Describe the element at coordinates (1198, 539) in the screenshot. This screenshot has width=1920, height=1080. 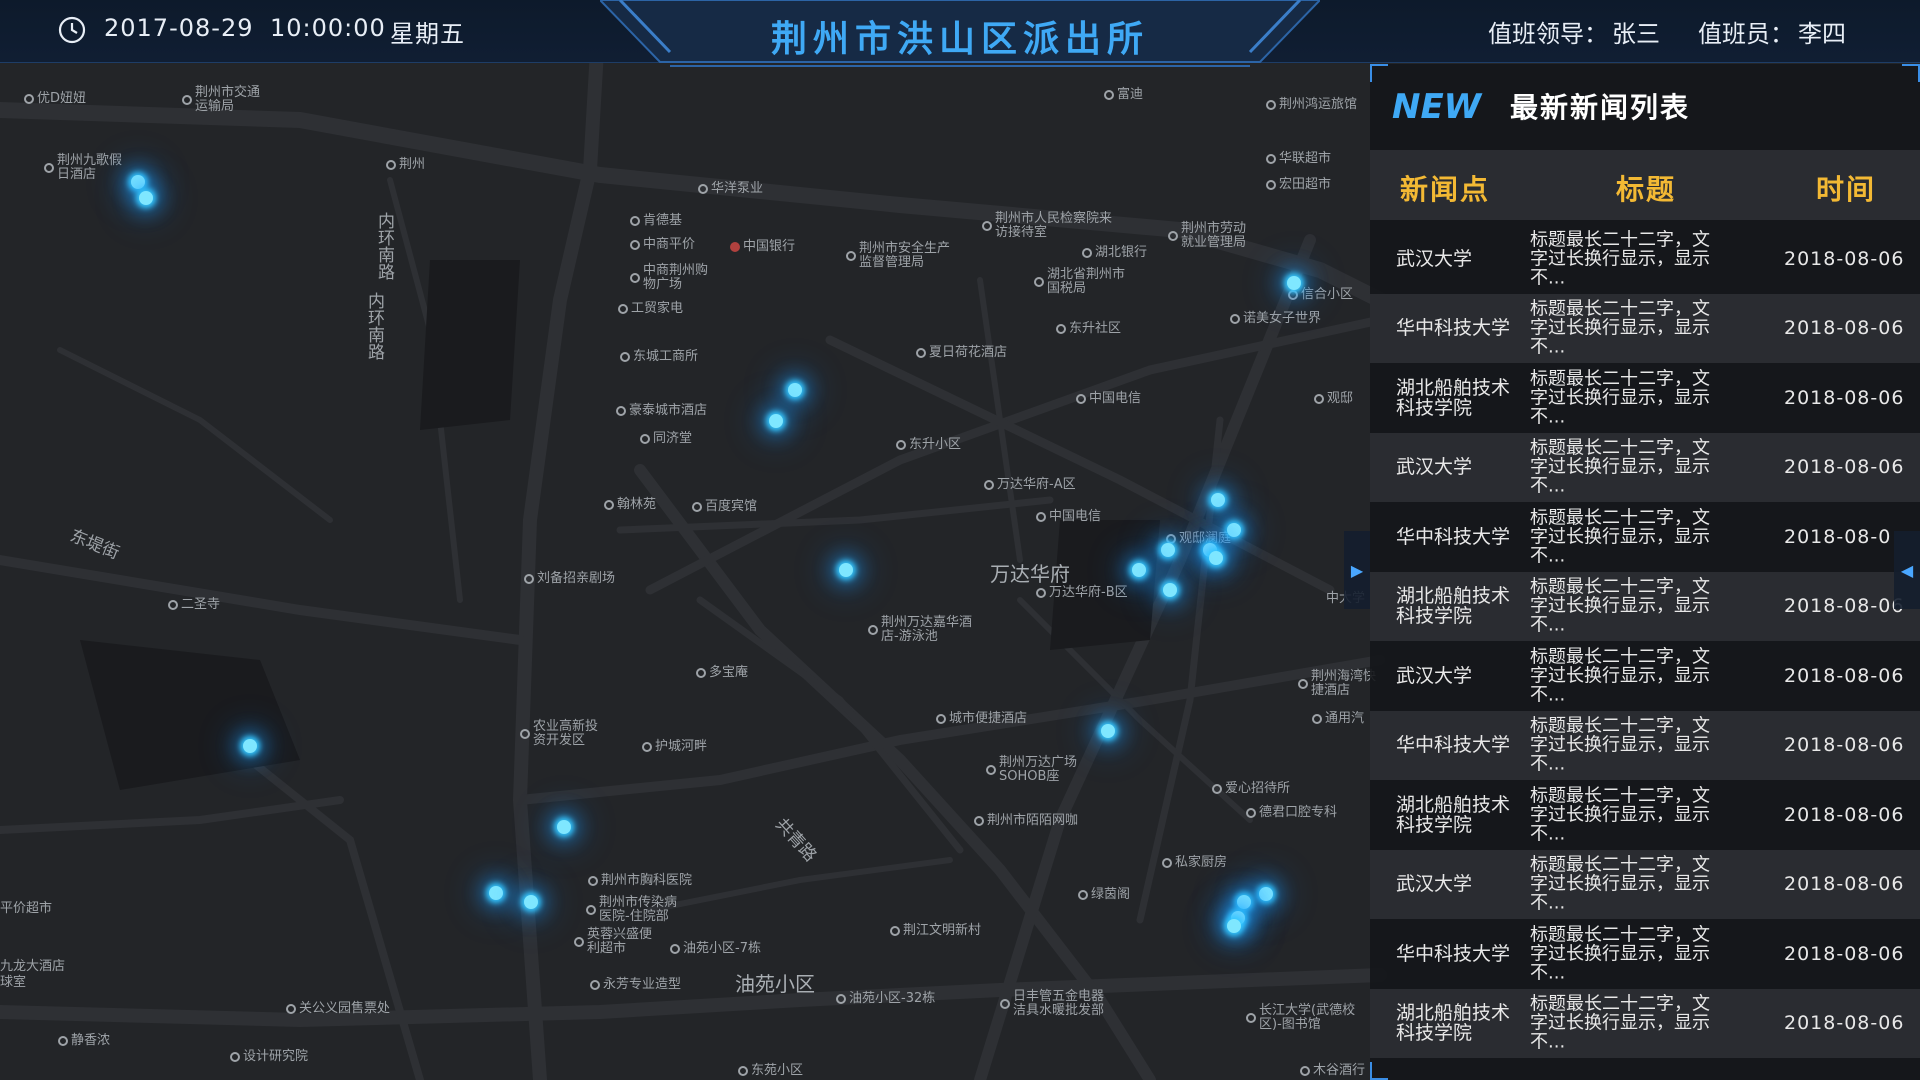
I see `map-poi: 观邸澜庭` at that location.